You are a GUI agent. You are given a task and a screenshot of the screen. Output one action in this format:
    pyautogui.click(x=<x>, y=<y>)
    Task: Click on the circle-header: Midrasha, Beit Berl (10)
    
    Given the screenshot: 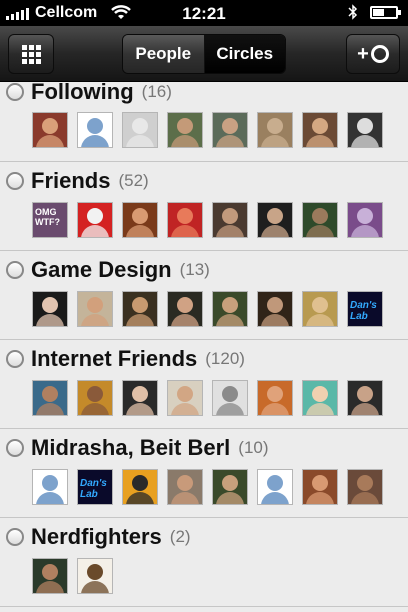 What is the action you would take?
    pyautogui.click(x=137, y=448)
    